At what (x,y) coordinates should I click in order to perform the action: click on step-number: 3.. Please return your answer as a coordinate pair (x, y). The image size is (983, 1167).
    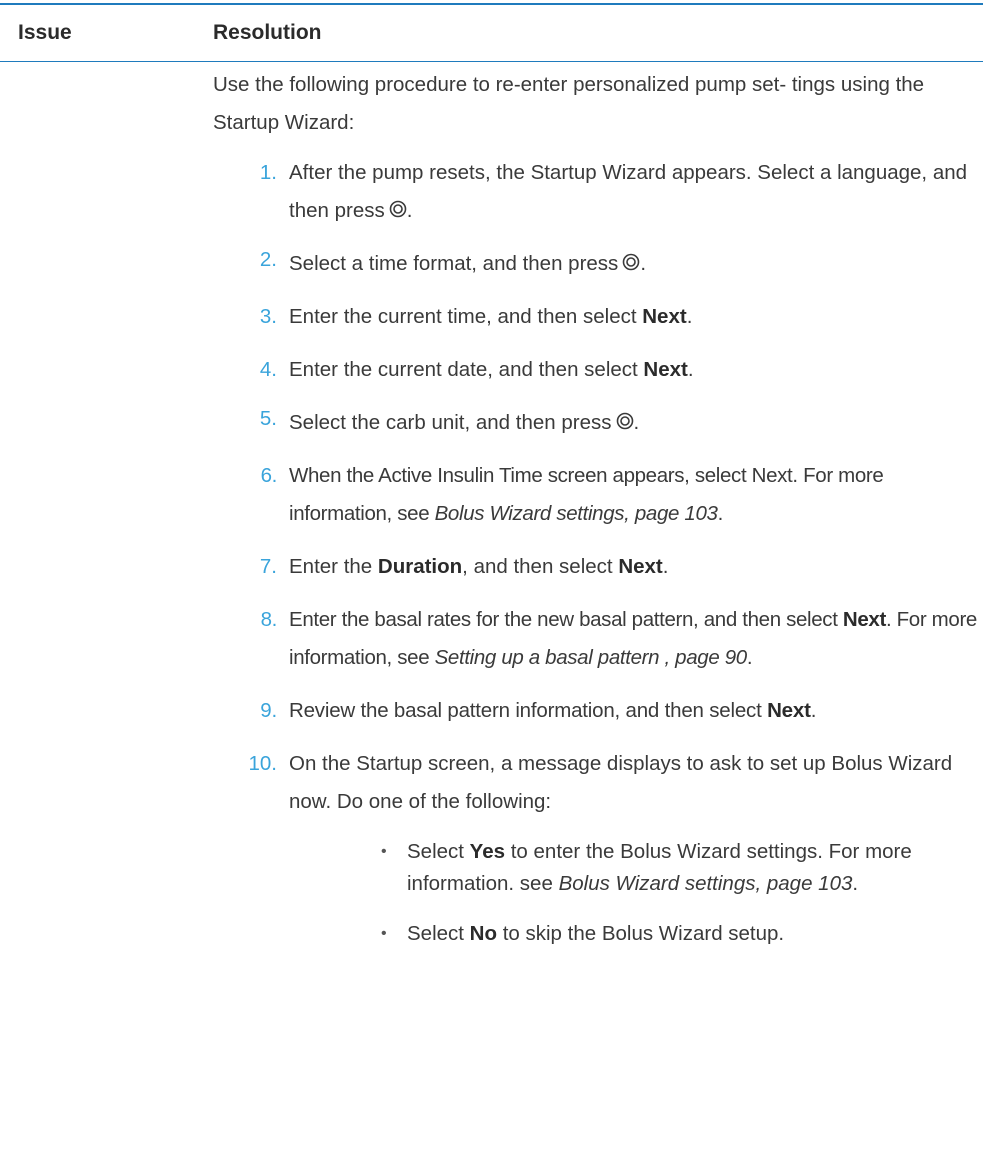
    Looking at the image, I should click on (268, 316).